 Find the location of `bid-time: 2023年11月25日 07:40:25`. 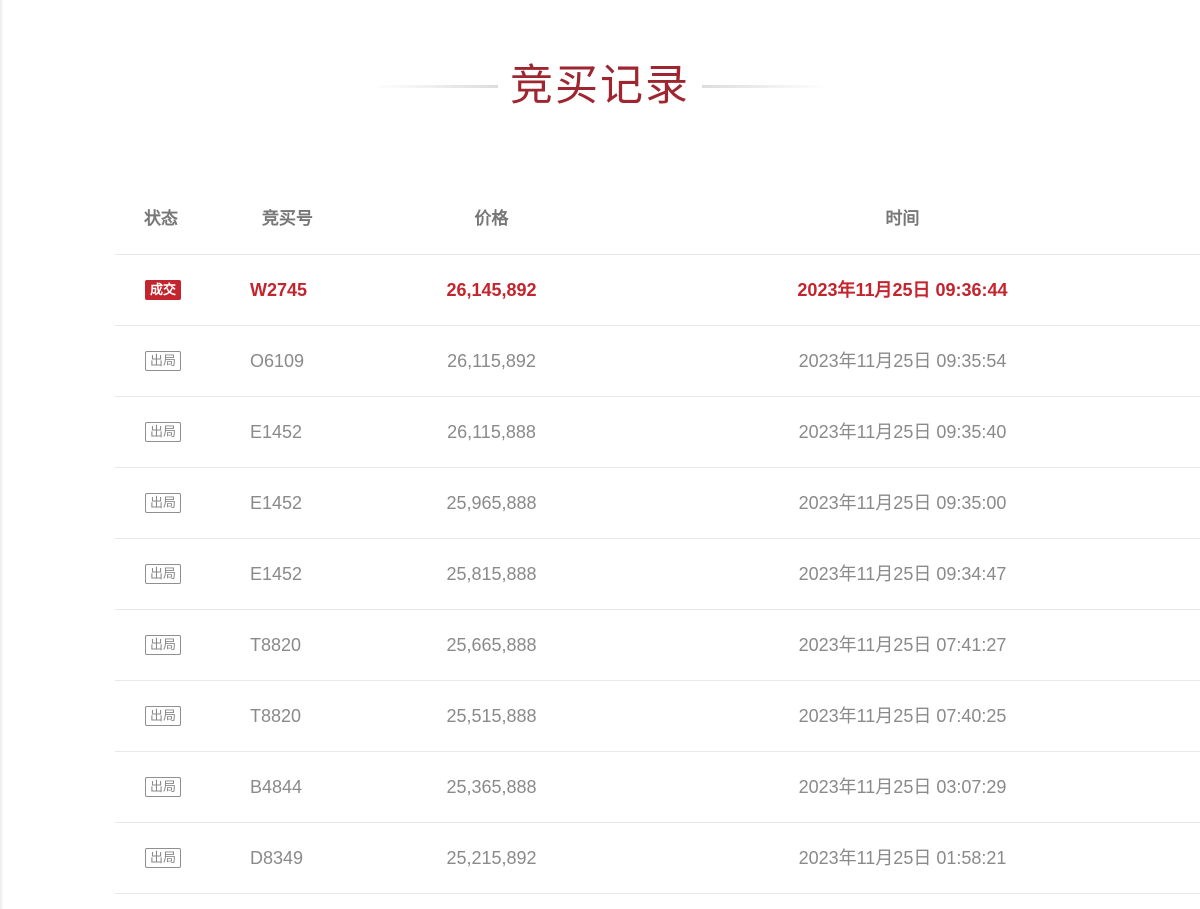

bid-time: 2023年11月25日 07:40:25 is located at coordinates (902, 716).